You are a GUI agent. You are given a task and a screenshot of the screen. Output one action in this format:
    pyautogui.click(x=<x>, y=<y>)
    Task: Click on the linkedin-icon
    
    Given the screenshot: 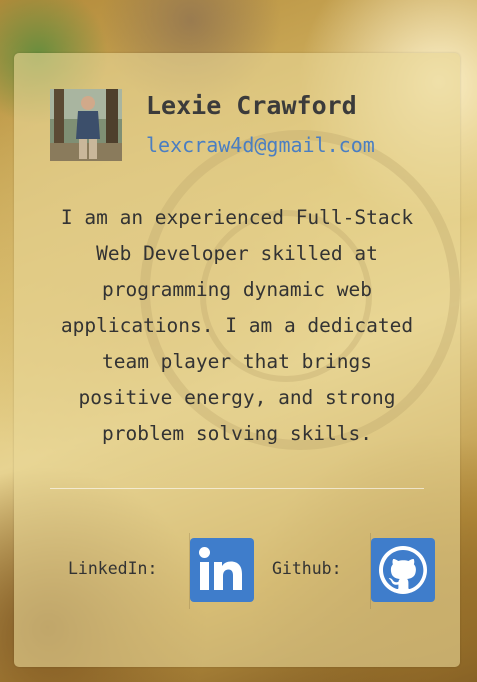 What is the action you would take?
    pyautogui.click(x=220, y=568)
    